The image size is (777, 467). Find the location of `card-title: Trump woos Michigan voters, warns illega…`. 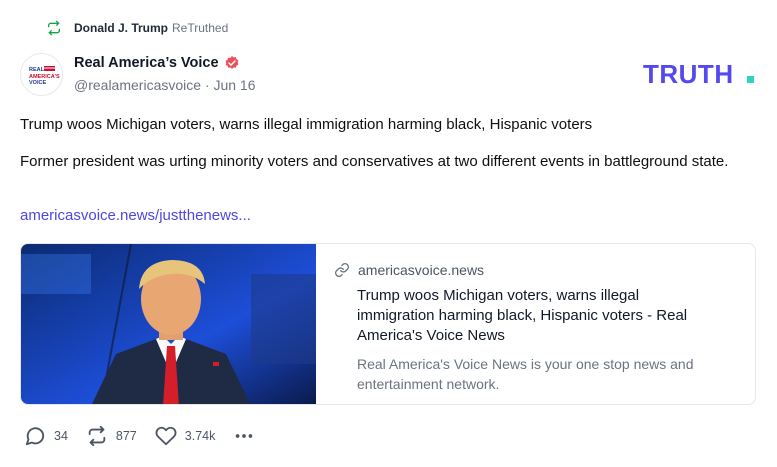

card-title: Trump woos Michigan voters, warns illega… is located at coordinates (522, 315).